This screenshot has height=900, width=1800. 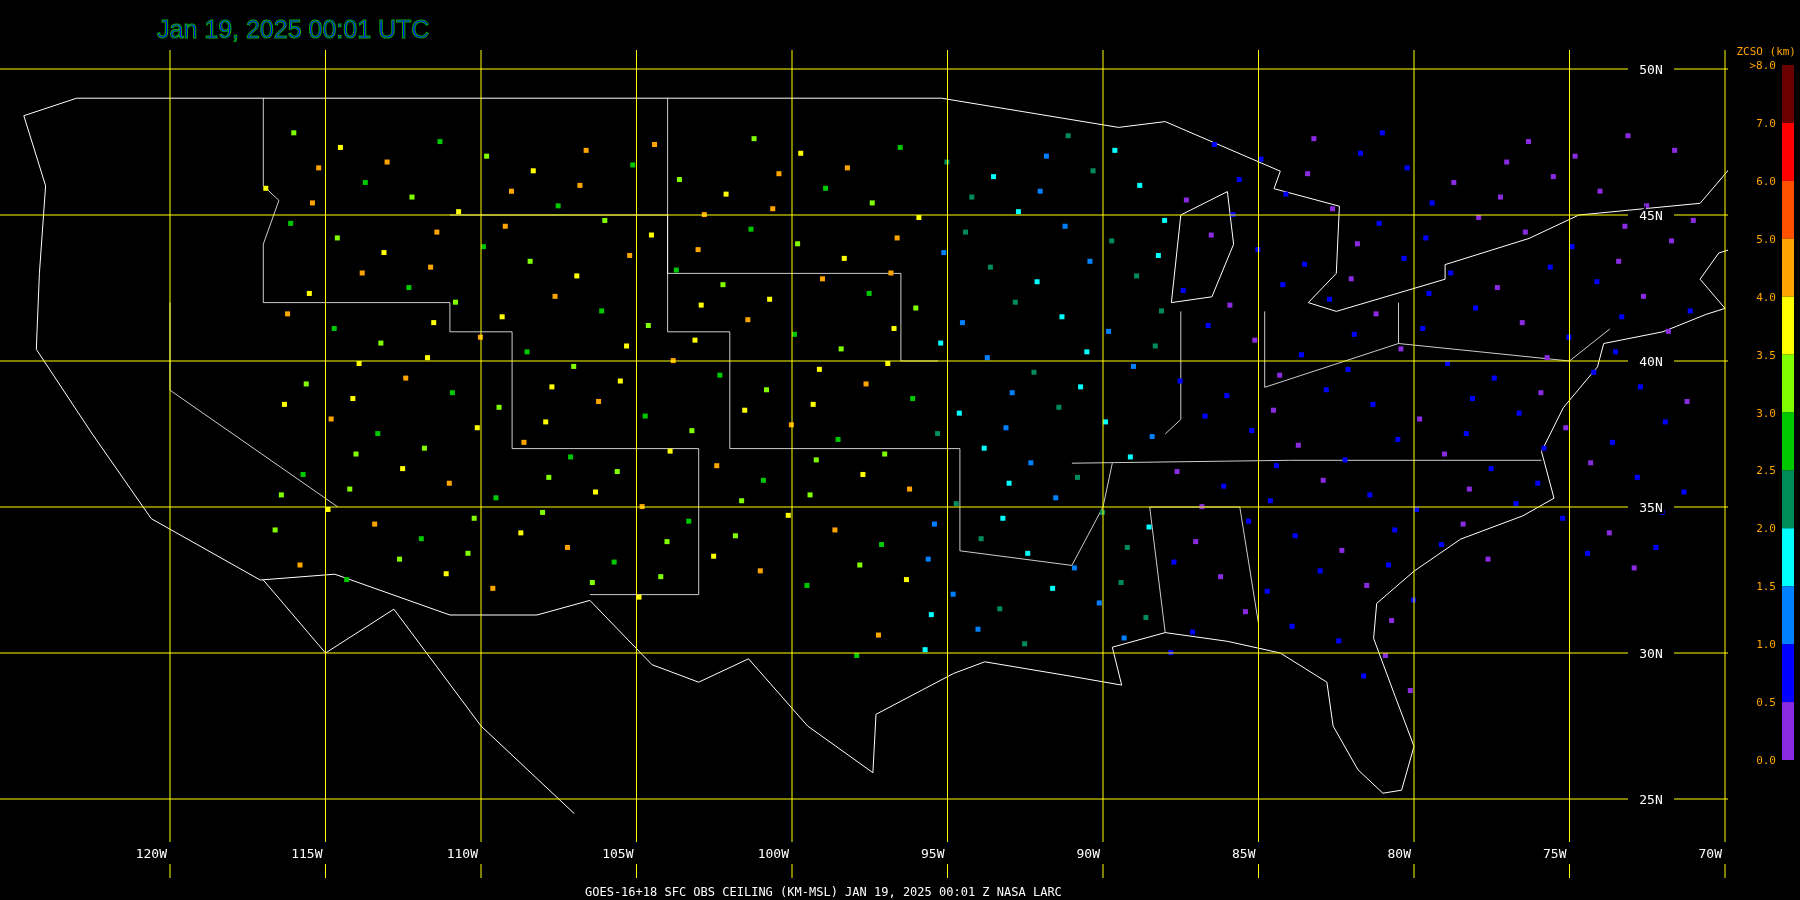 What do you see at coordinates (1766, 529) in the screenshot?
I see `legend-tick-label: 2.0` at bounding box center [1766, 529].